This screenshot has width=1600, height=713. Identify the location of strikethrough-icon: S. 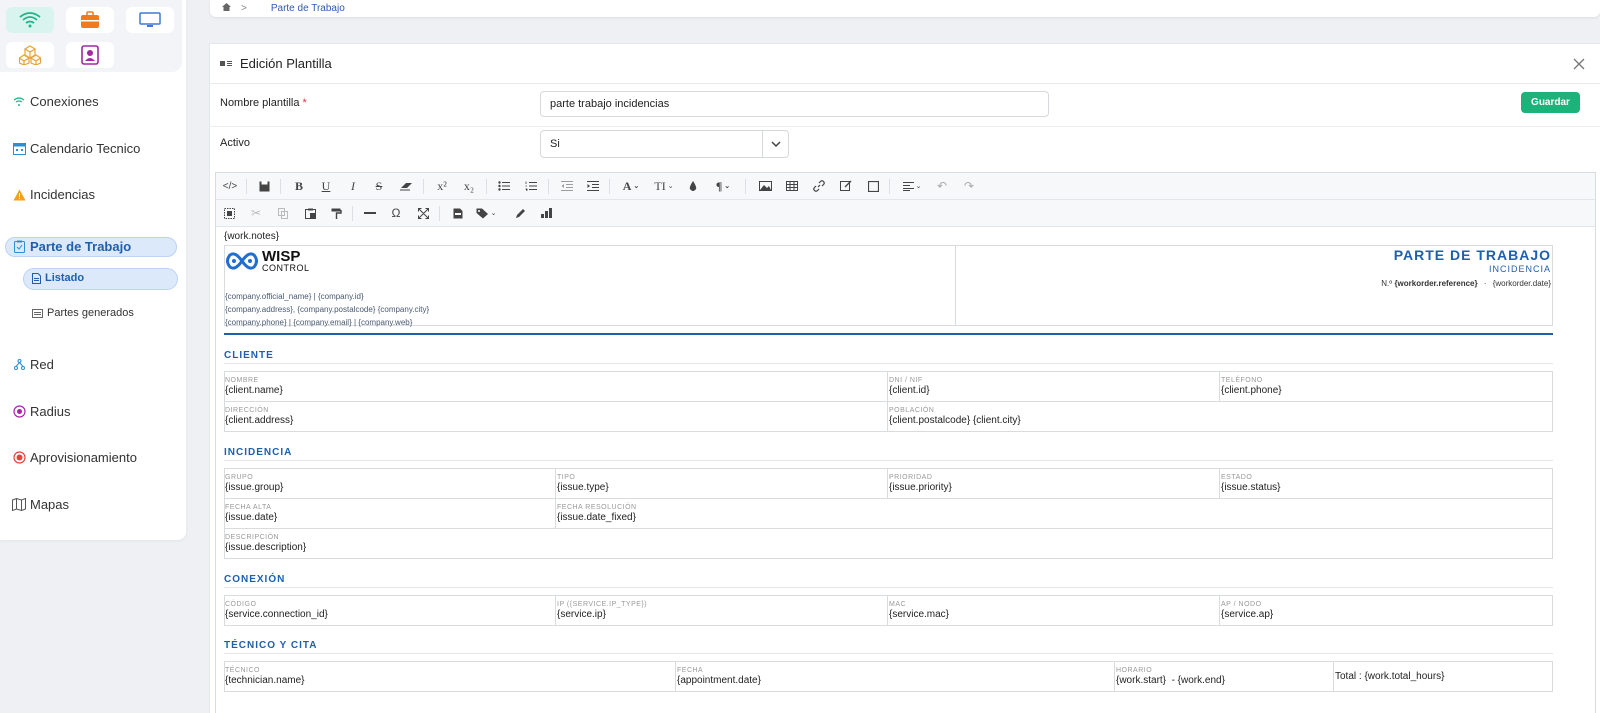
(379, 186).